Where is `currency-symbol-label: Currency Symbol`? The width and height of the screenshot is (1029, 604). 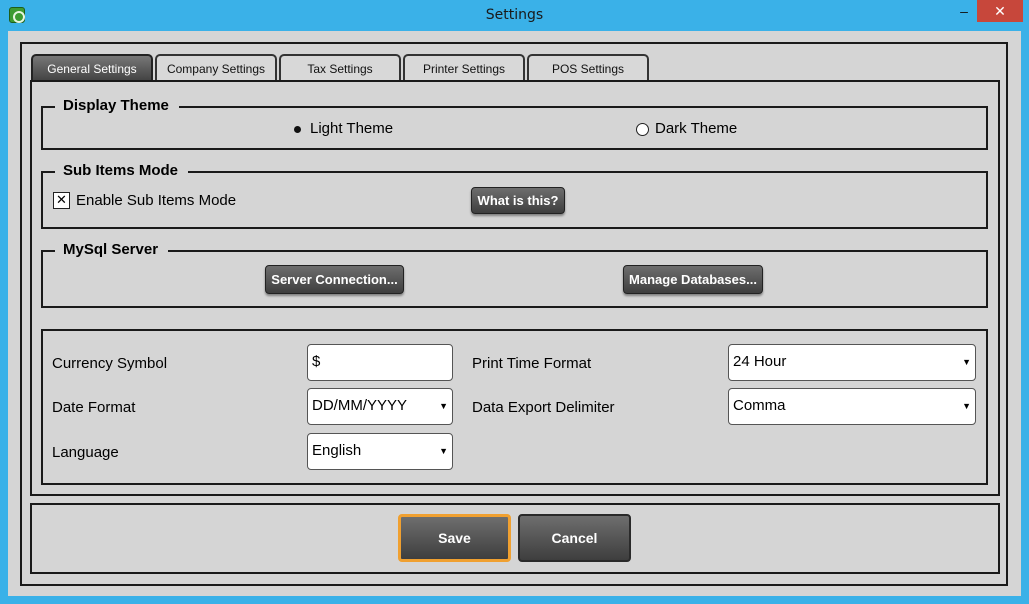
currency-symbol-label: Currency Symbol is located at coordinates (110, 363).